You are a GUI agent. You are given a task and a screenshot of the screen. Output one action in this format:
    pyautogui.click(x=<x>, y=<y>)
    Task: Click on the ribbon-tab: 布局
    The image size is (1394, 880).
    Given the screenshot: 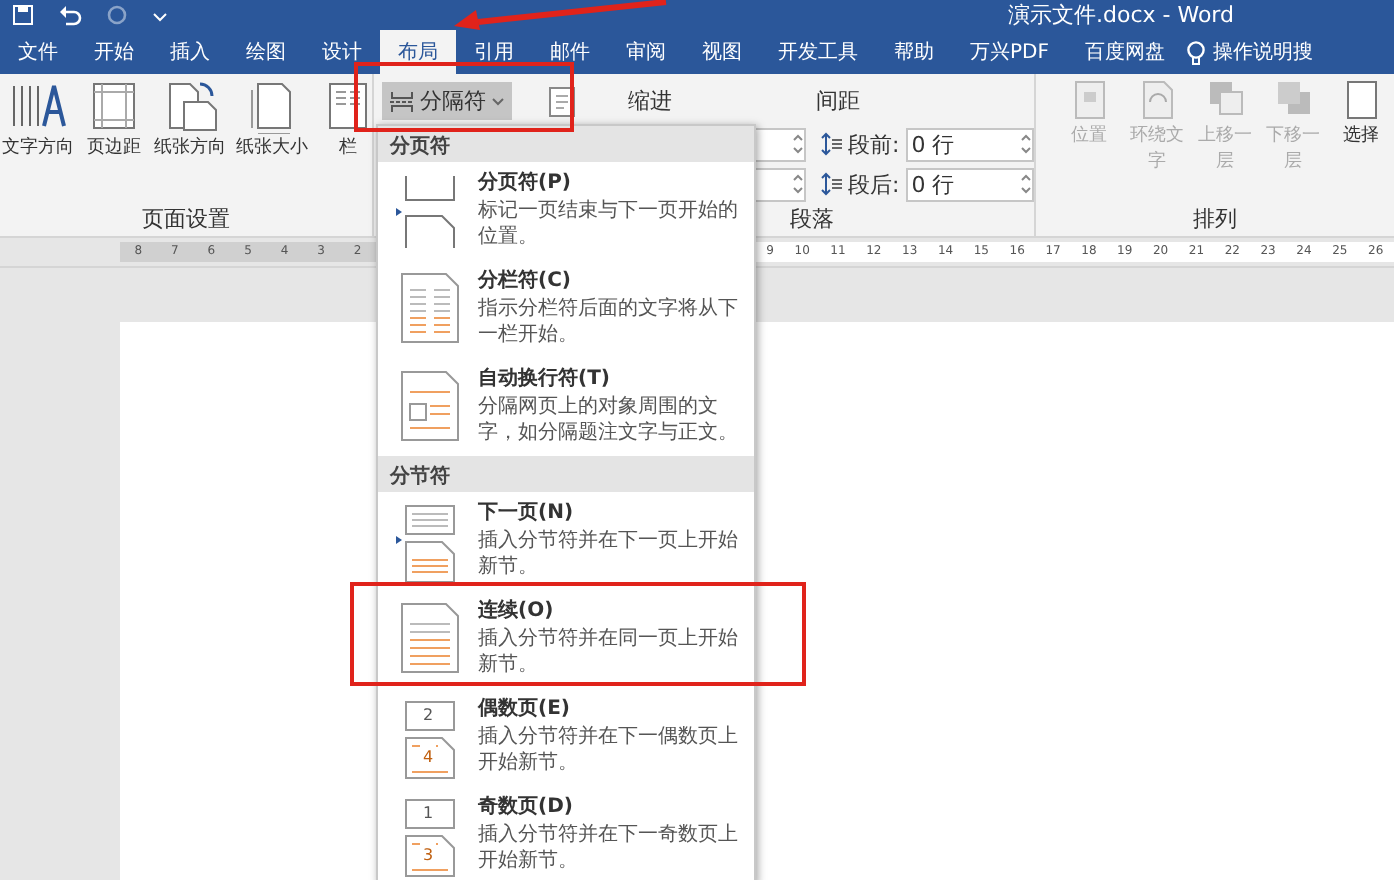 What is the action you would take?
    pyautogui.click(x=418, y=52)
    